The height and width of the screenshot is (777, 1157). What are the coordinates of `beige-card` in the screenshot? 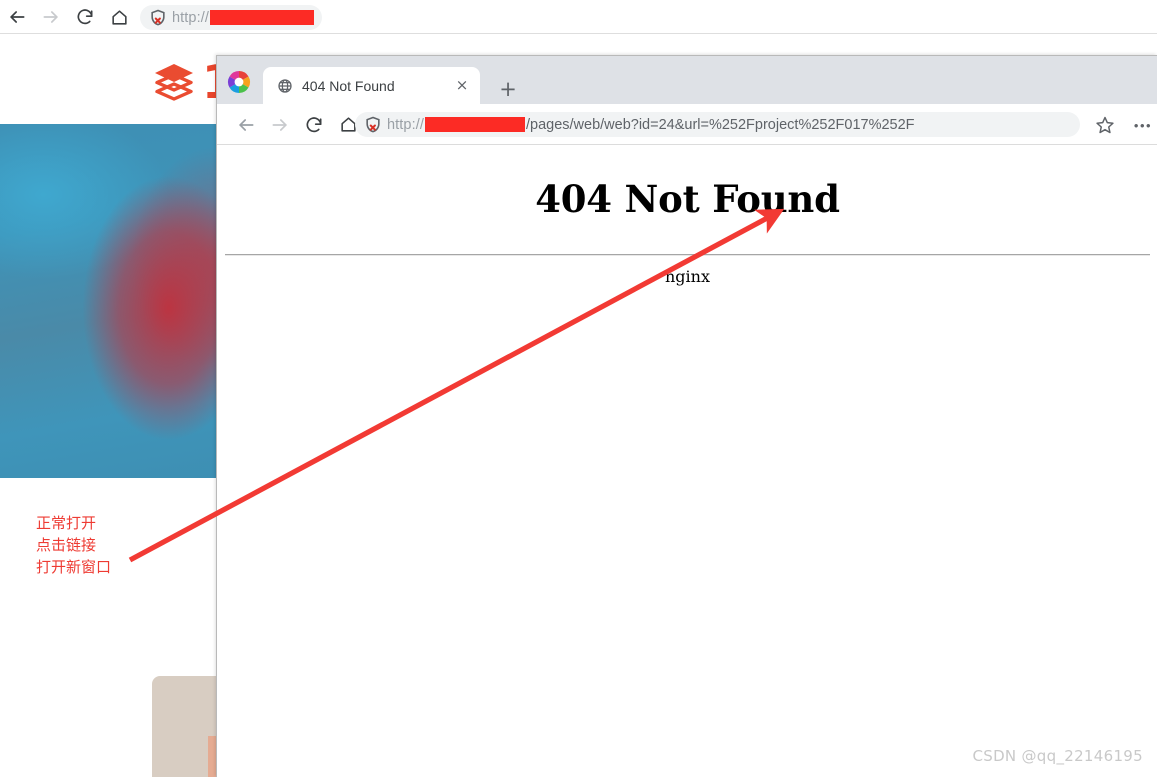 It's located at (184, 726).